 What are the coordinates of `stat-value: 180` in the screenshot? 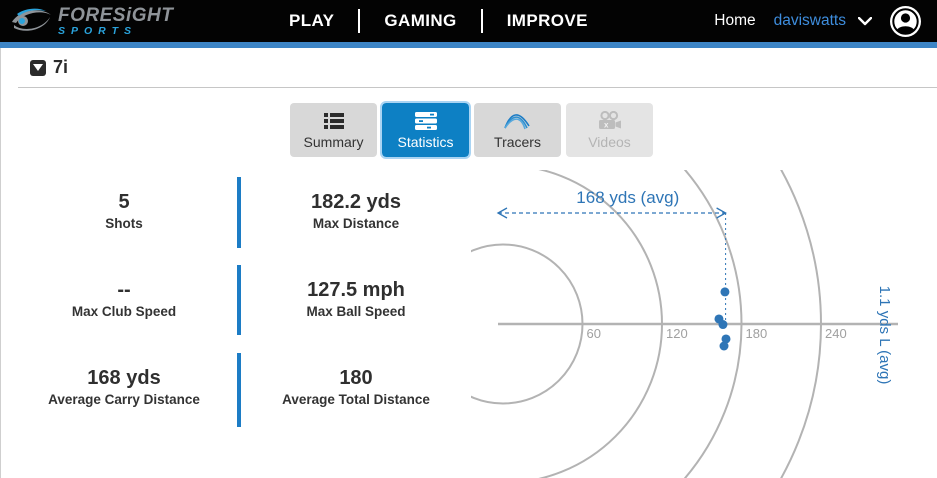 It's located at (356, 378).